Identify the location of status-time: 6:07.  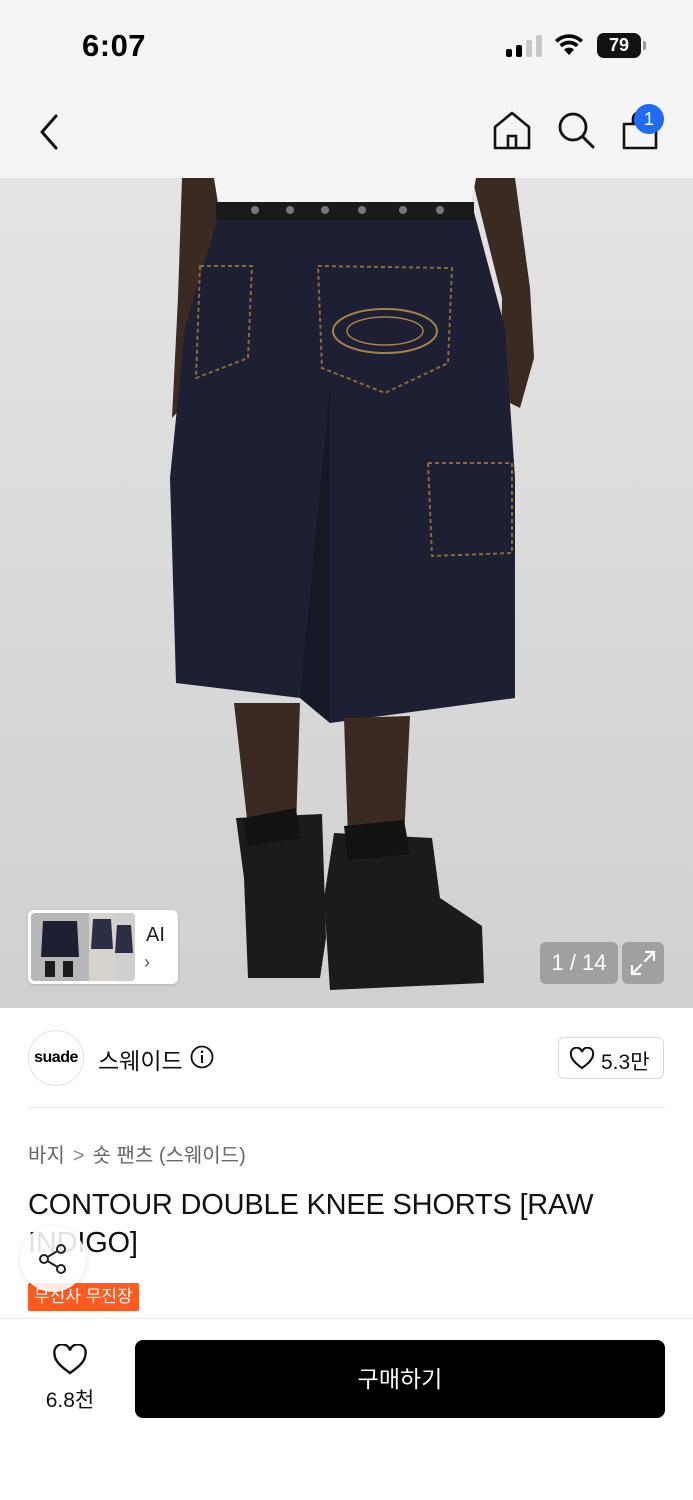
(114, 45).